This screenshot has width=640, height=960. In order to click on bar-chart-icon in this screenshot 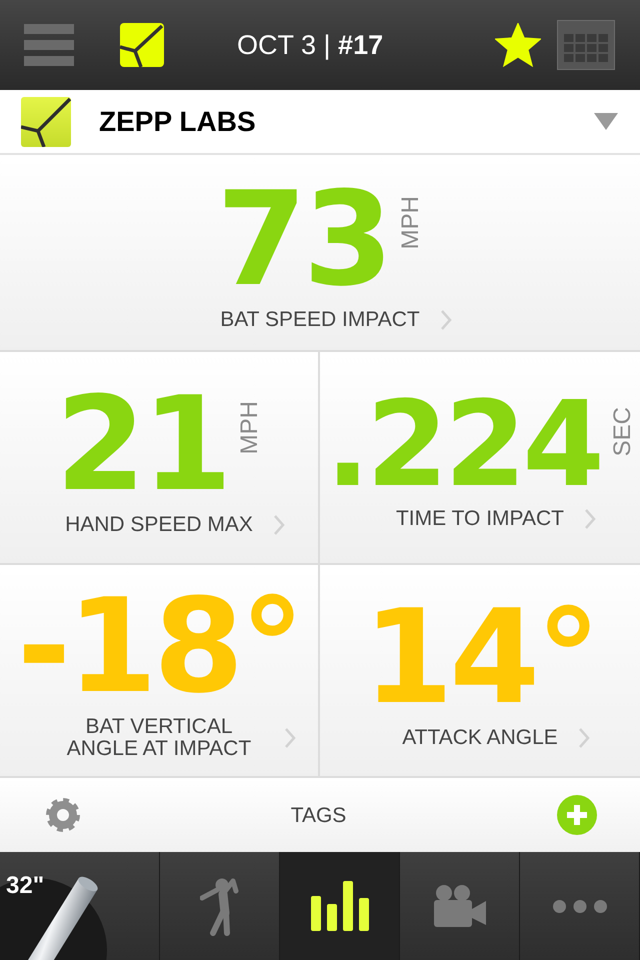, I will do `click(339, 906)`.